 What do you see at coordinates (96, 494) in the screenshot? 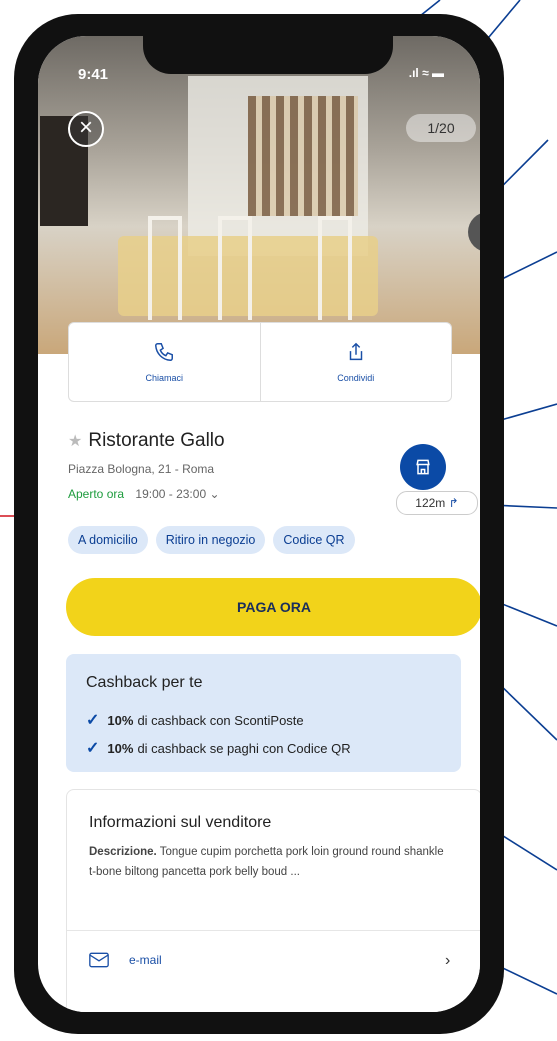
I see `open-status: Aperto ora` at bounding box center [96, 494].